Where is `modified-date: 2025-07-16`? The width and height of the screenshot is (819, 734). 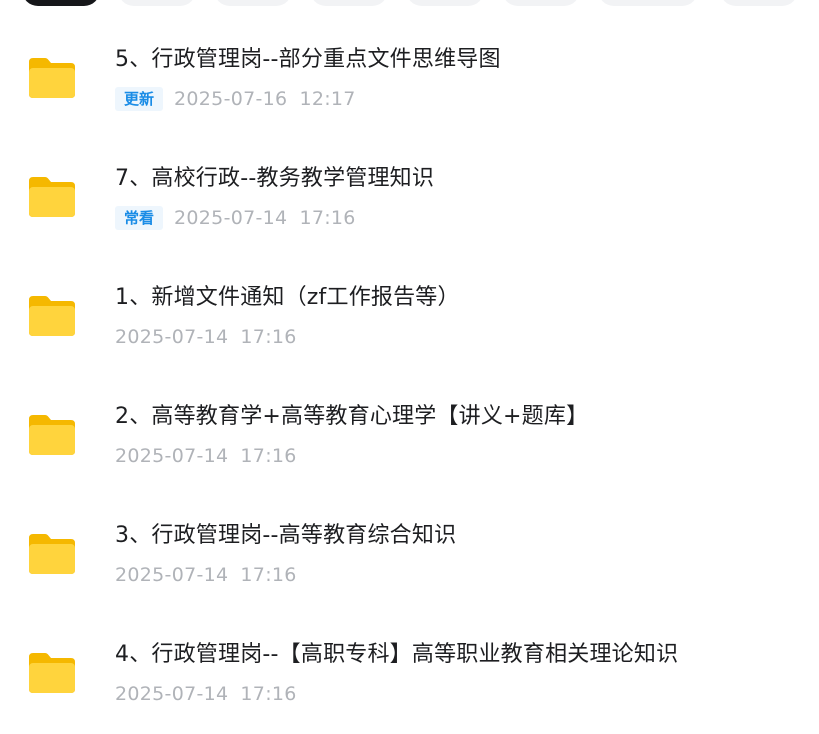
modified-date: 2025-07-16 is located at coordinates (231, 99).